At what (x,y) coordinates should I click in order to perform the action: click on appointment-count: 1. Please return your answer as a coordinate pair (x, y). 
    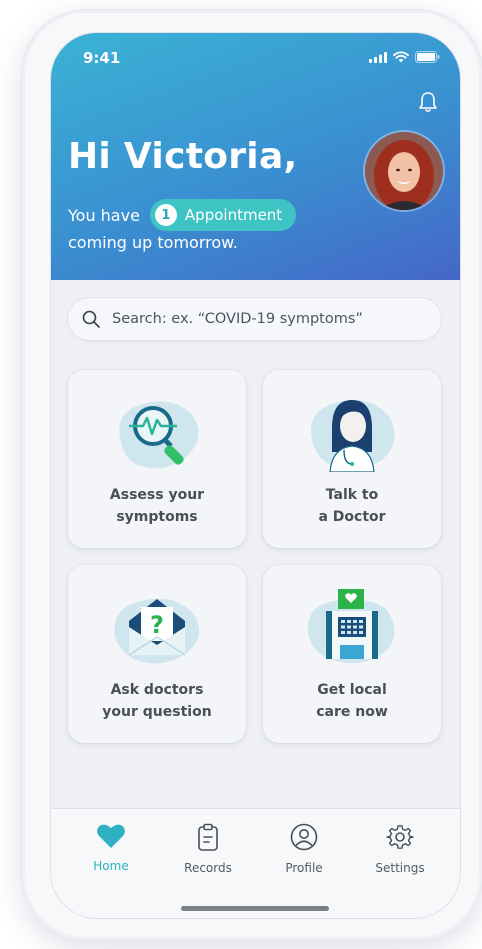
    Looking at the image, I should click on (165, 215).